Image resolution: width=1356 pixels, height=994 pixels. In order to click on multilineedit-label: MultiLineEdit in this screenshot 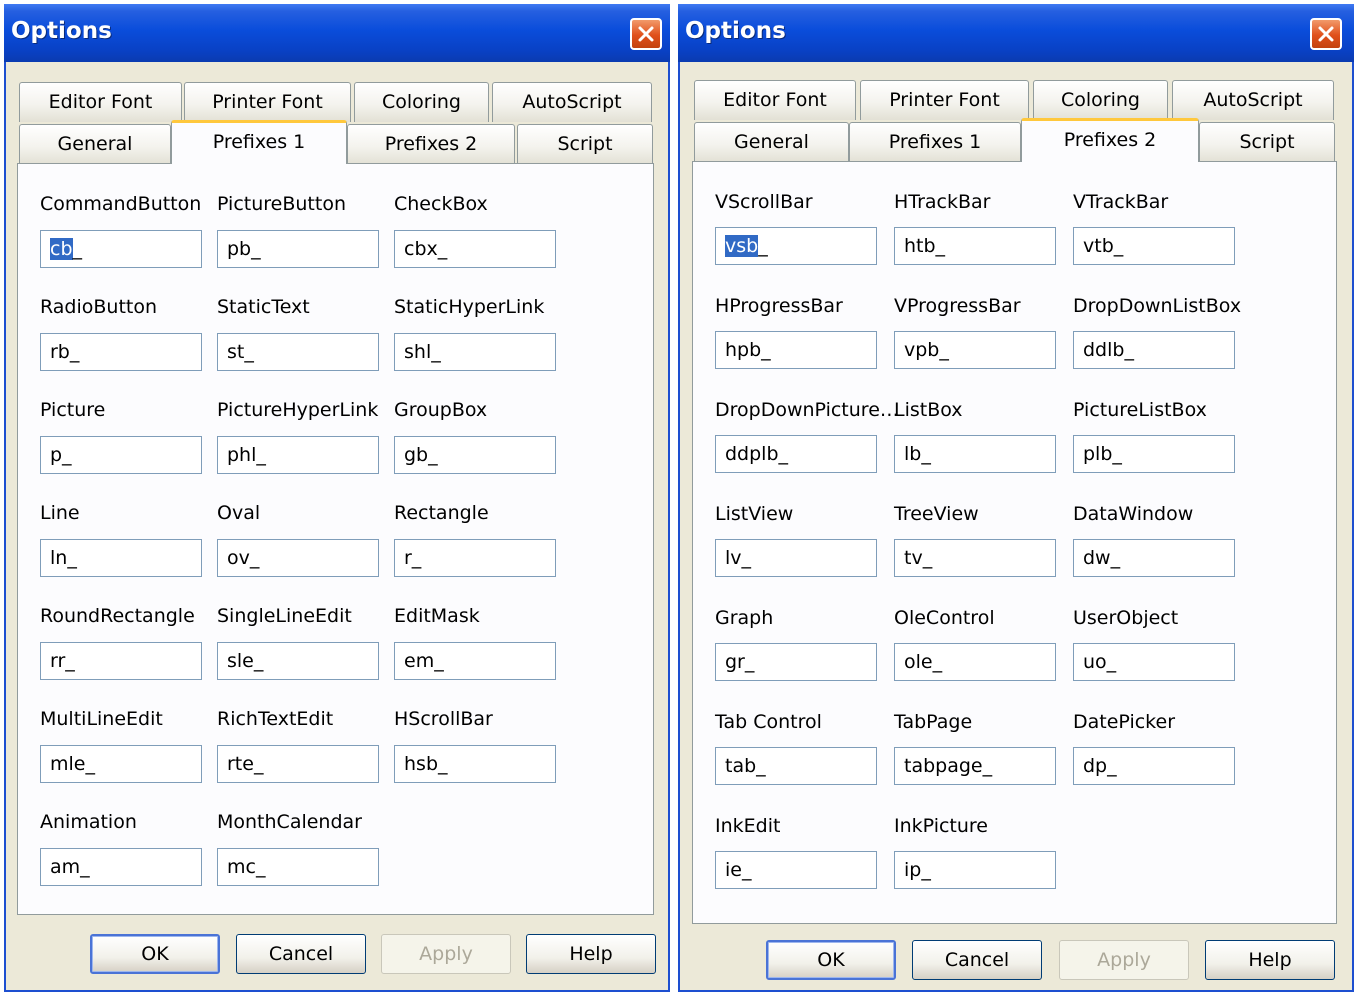, I will do `click(101, 719)`.